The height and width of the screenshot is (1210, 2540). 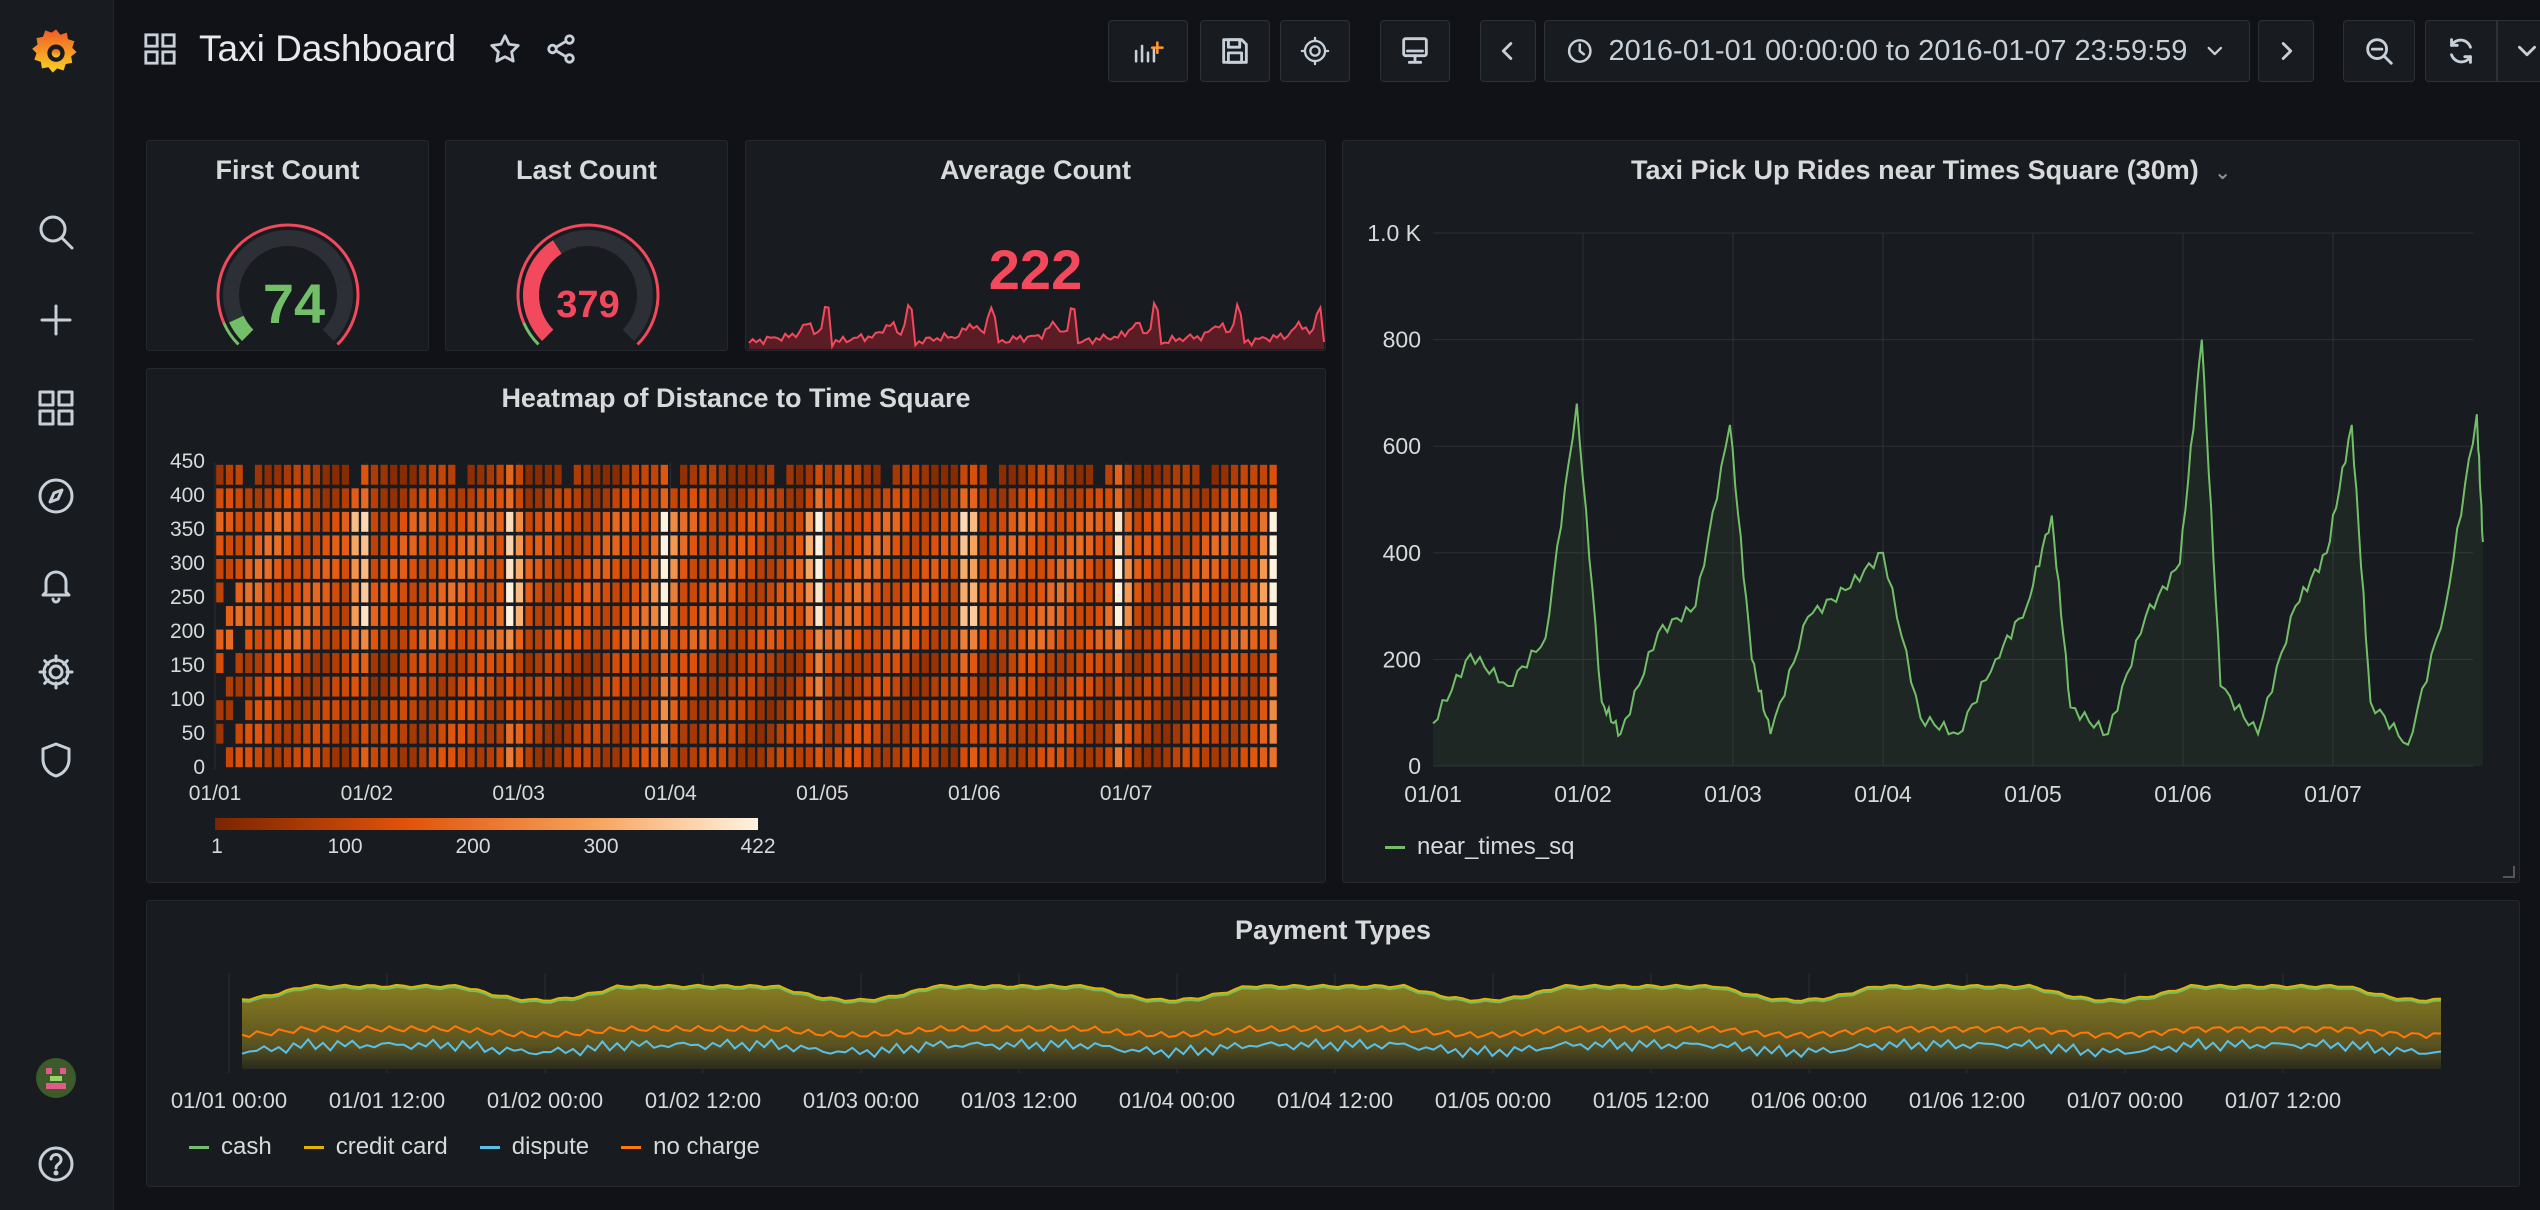 I want to click on refresh-interval-picker, so click(x=2518, y=51).